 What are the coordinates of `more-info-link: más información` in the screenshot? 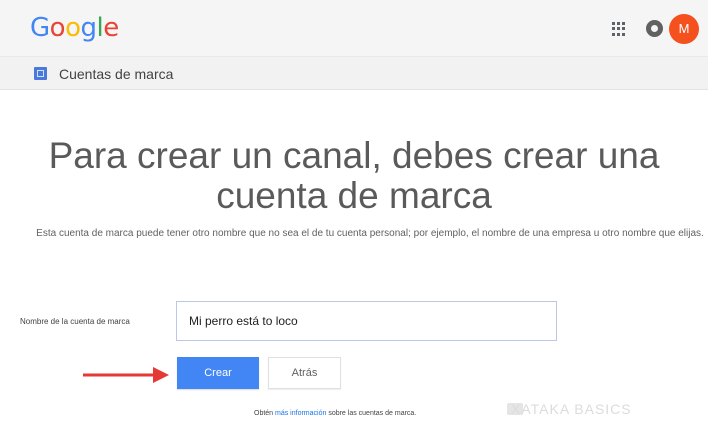 It's located at (300, 413).